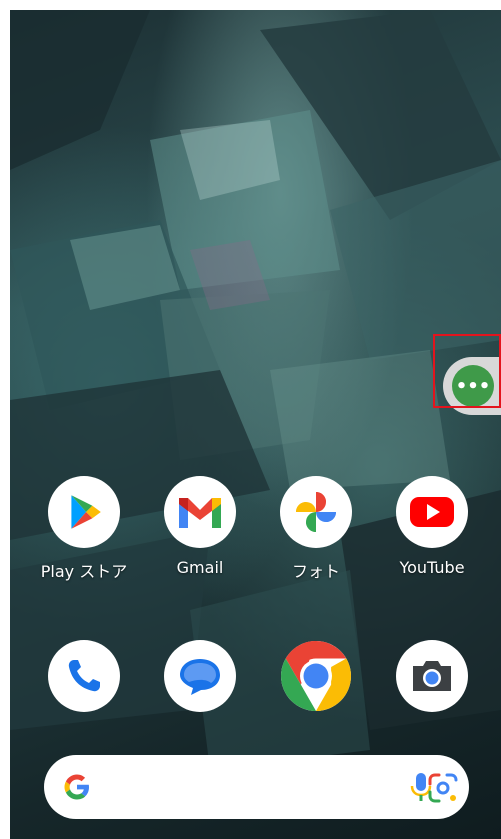 The width and height of the screenshot is (501, 839). I want to click on dock-phone, so click(84, 676).